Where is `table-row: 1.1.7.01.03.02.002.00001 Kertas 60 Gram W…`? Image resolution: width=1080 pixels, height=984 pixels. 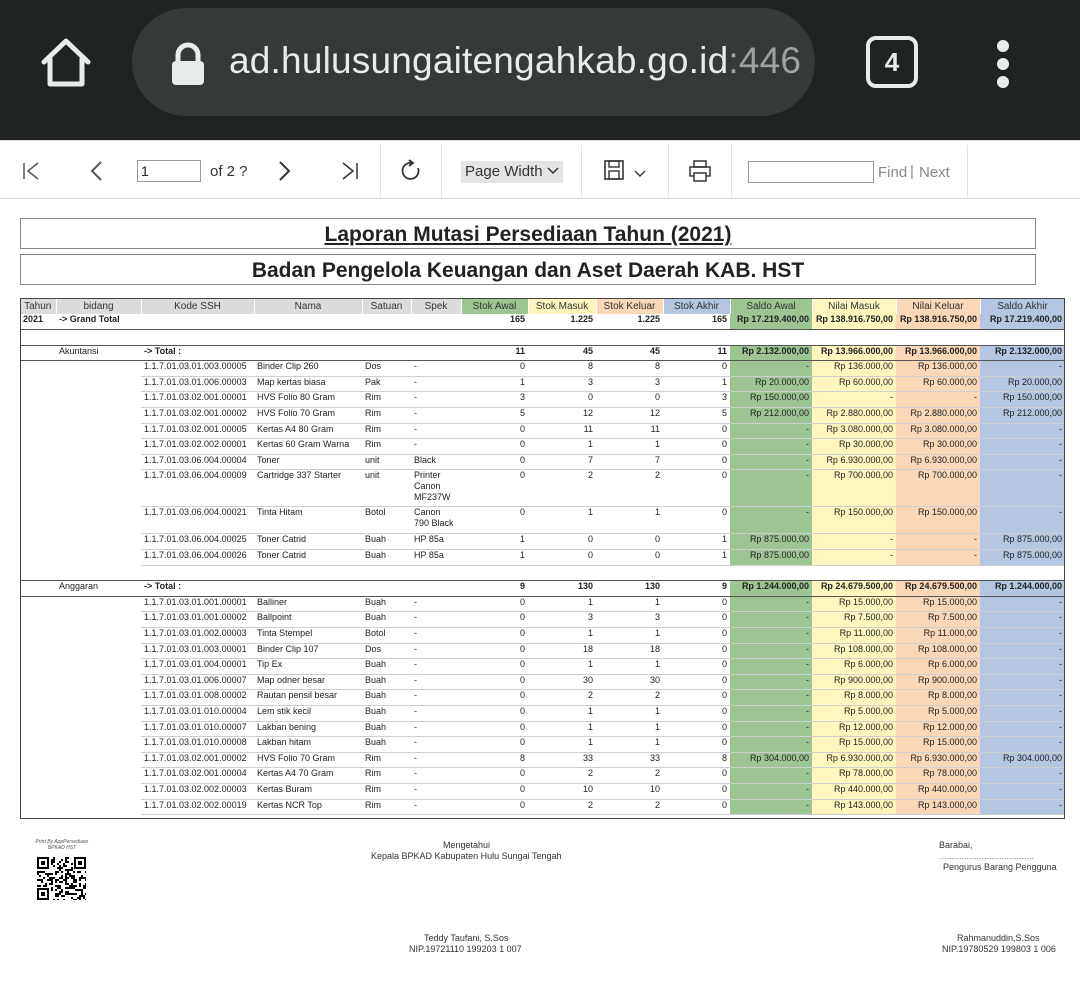
table-row: 1.1.7.01.03.02.002.00001 Kertas 60 Gram W… is located at coordinates (542, 446).